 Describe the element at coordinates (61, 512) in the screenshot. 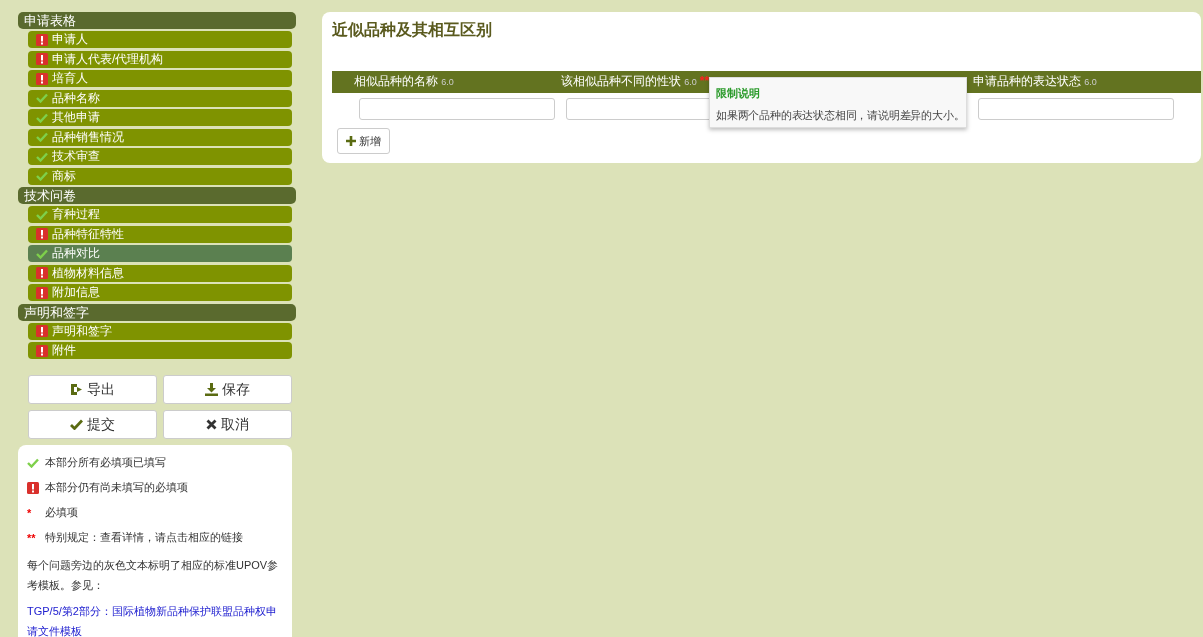

I see `legend-text: 必填项` at that location.